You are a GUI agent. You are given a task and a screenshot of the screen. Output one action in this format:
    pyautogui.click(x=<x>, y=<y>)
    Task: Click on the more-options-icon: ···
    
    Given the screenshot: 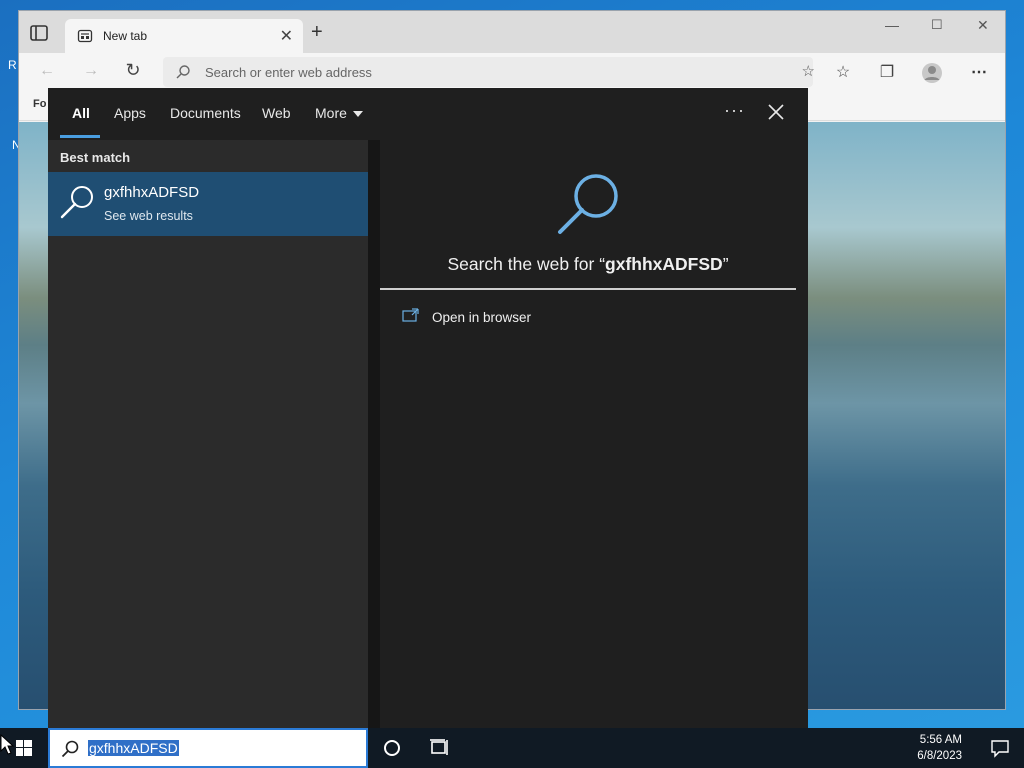 What is the action you would take?
    pyautogui.click(x=734, y=110)
    